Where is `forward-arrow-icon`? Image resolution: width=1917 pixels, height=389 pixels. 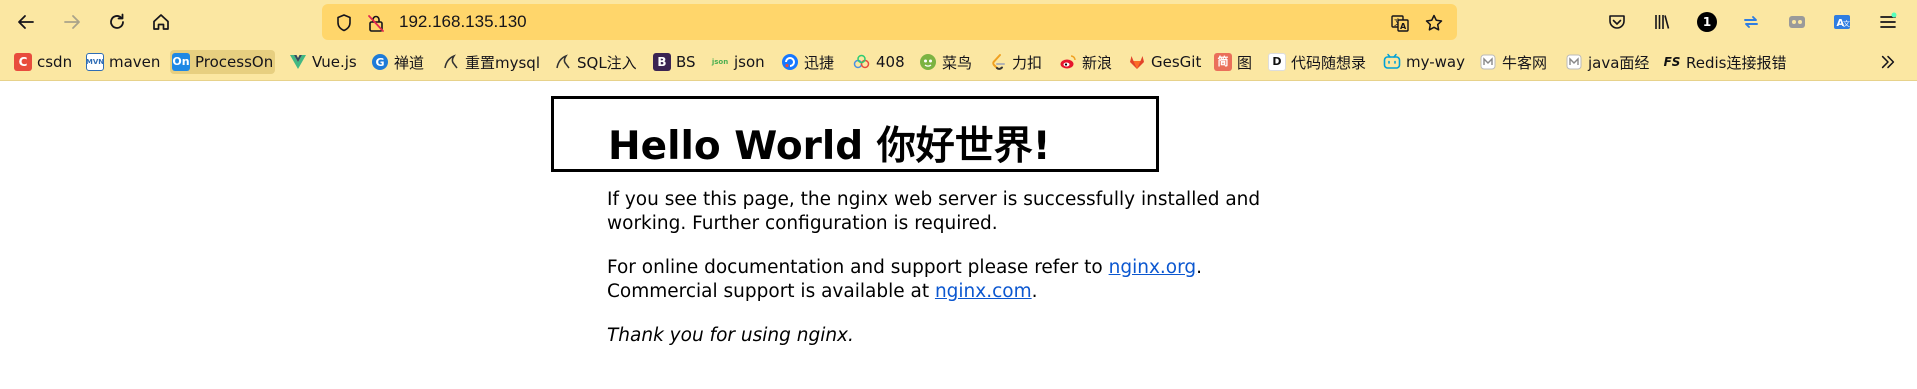 forward-arrow-icon is located at coordinates (72, 22).